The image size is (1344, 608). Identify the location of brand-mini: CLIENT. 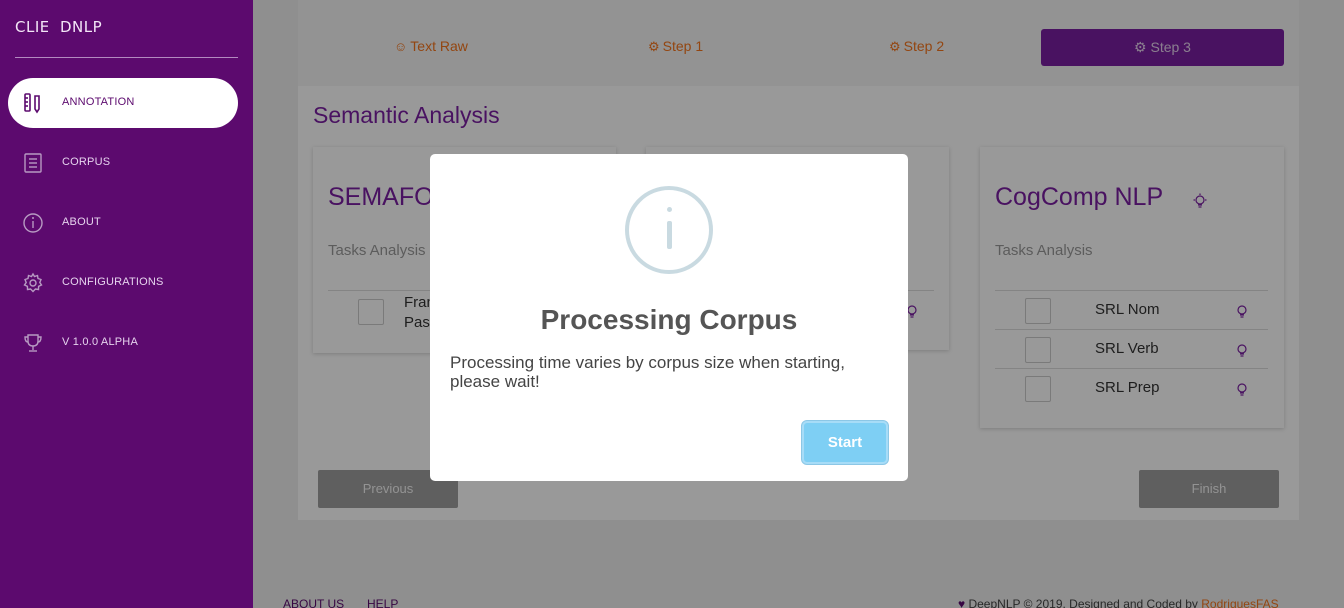
(31, 27).